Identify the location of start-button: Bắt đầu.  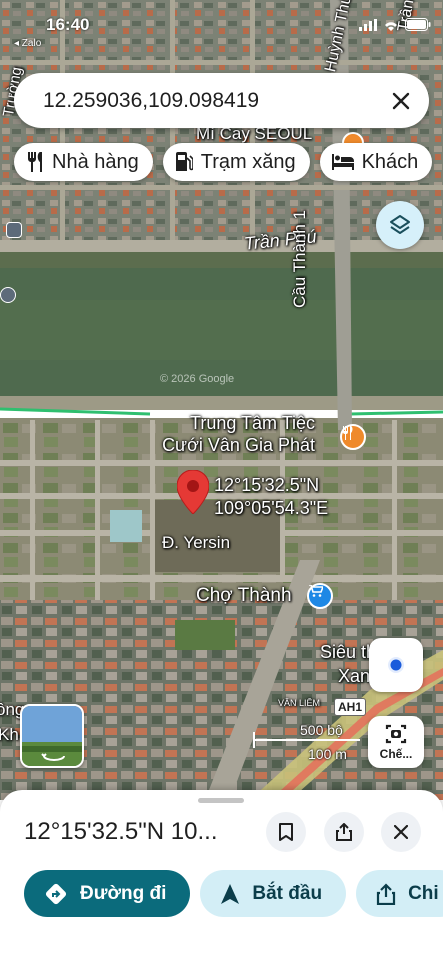
(273, 893).